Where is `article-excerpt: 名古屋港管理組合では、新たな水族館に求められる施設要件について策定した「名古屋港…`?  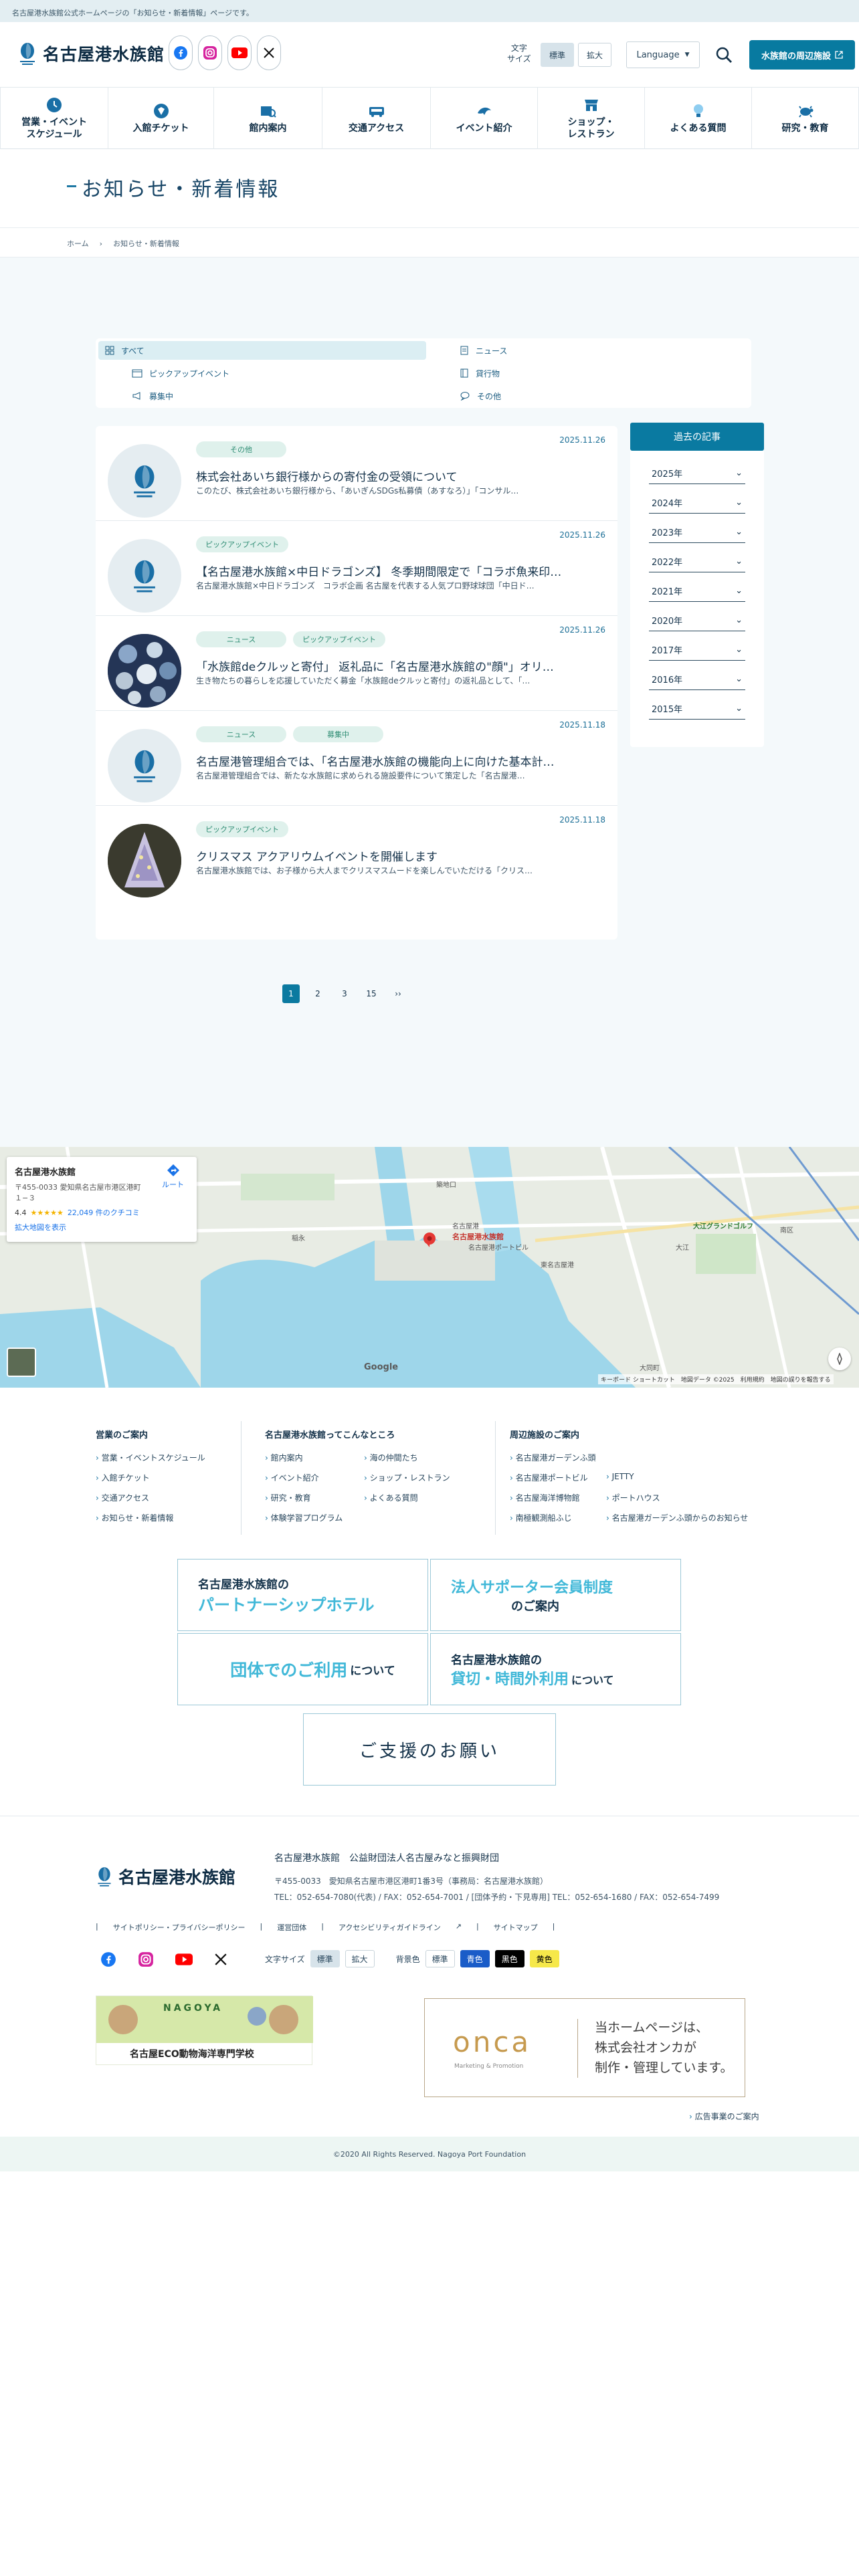 article-excerpt: 名古屋港管理組合では、新たな水族館に求められる施設要件について策定した「名古屋港… is located at coordinates (361, 776).